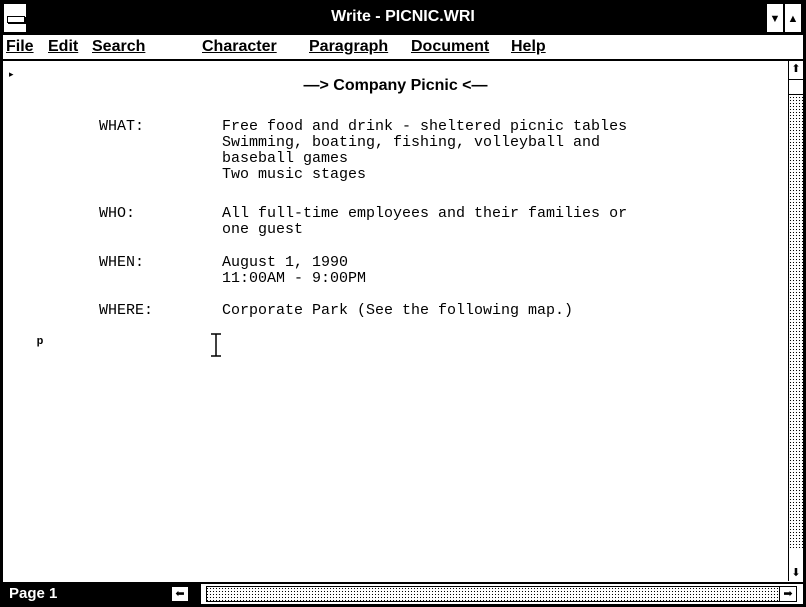  I want to click on menu-search-label: Search, so click(119, 46).